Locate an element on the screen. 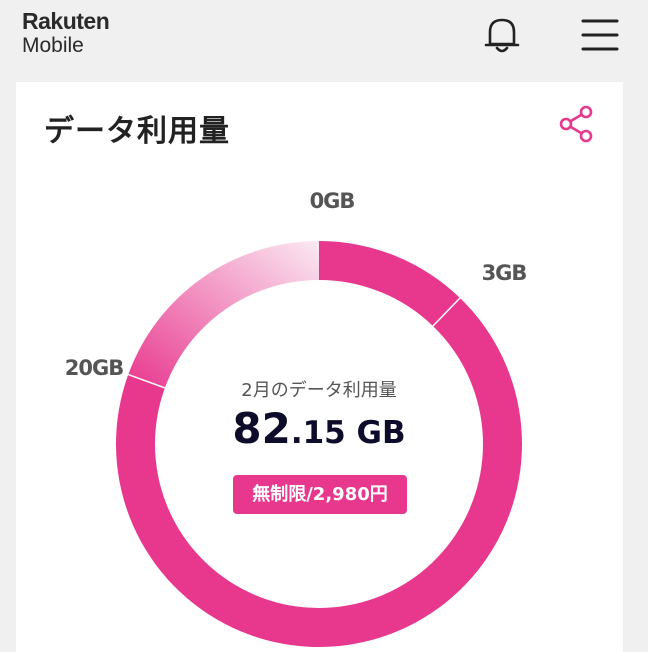 Image resolution: width=648 pixels, height=652 pixels. donut-segment-0-3gb is located at coordinates (390, 284).